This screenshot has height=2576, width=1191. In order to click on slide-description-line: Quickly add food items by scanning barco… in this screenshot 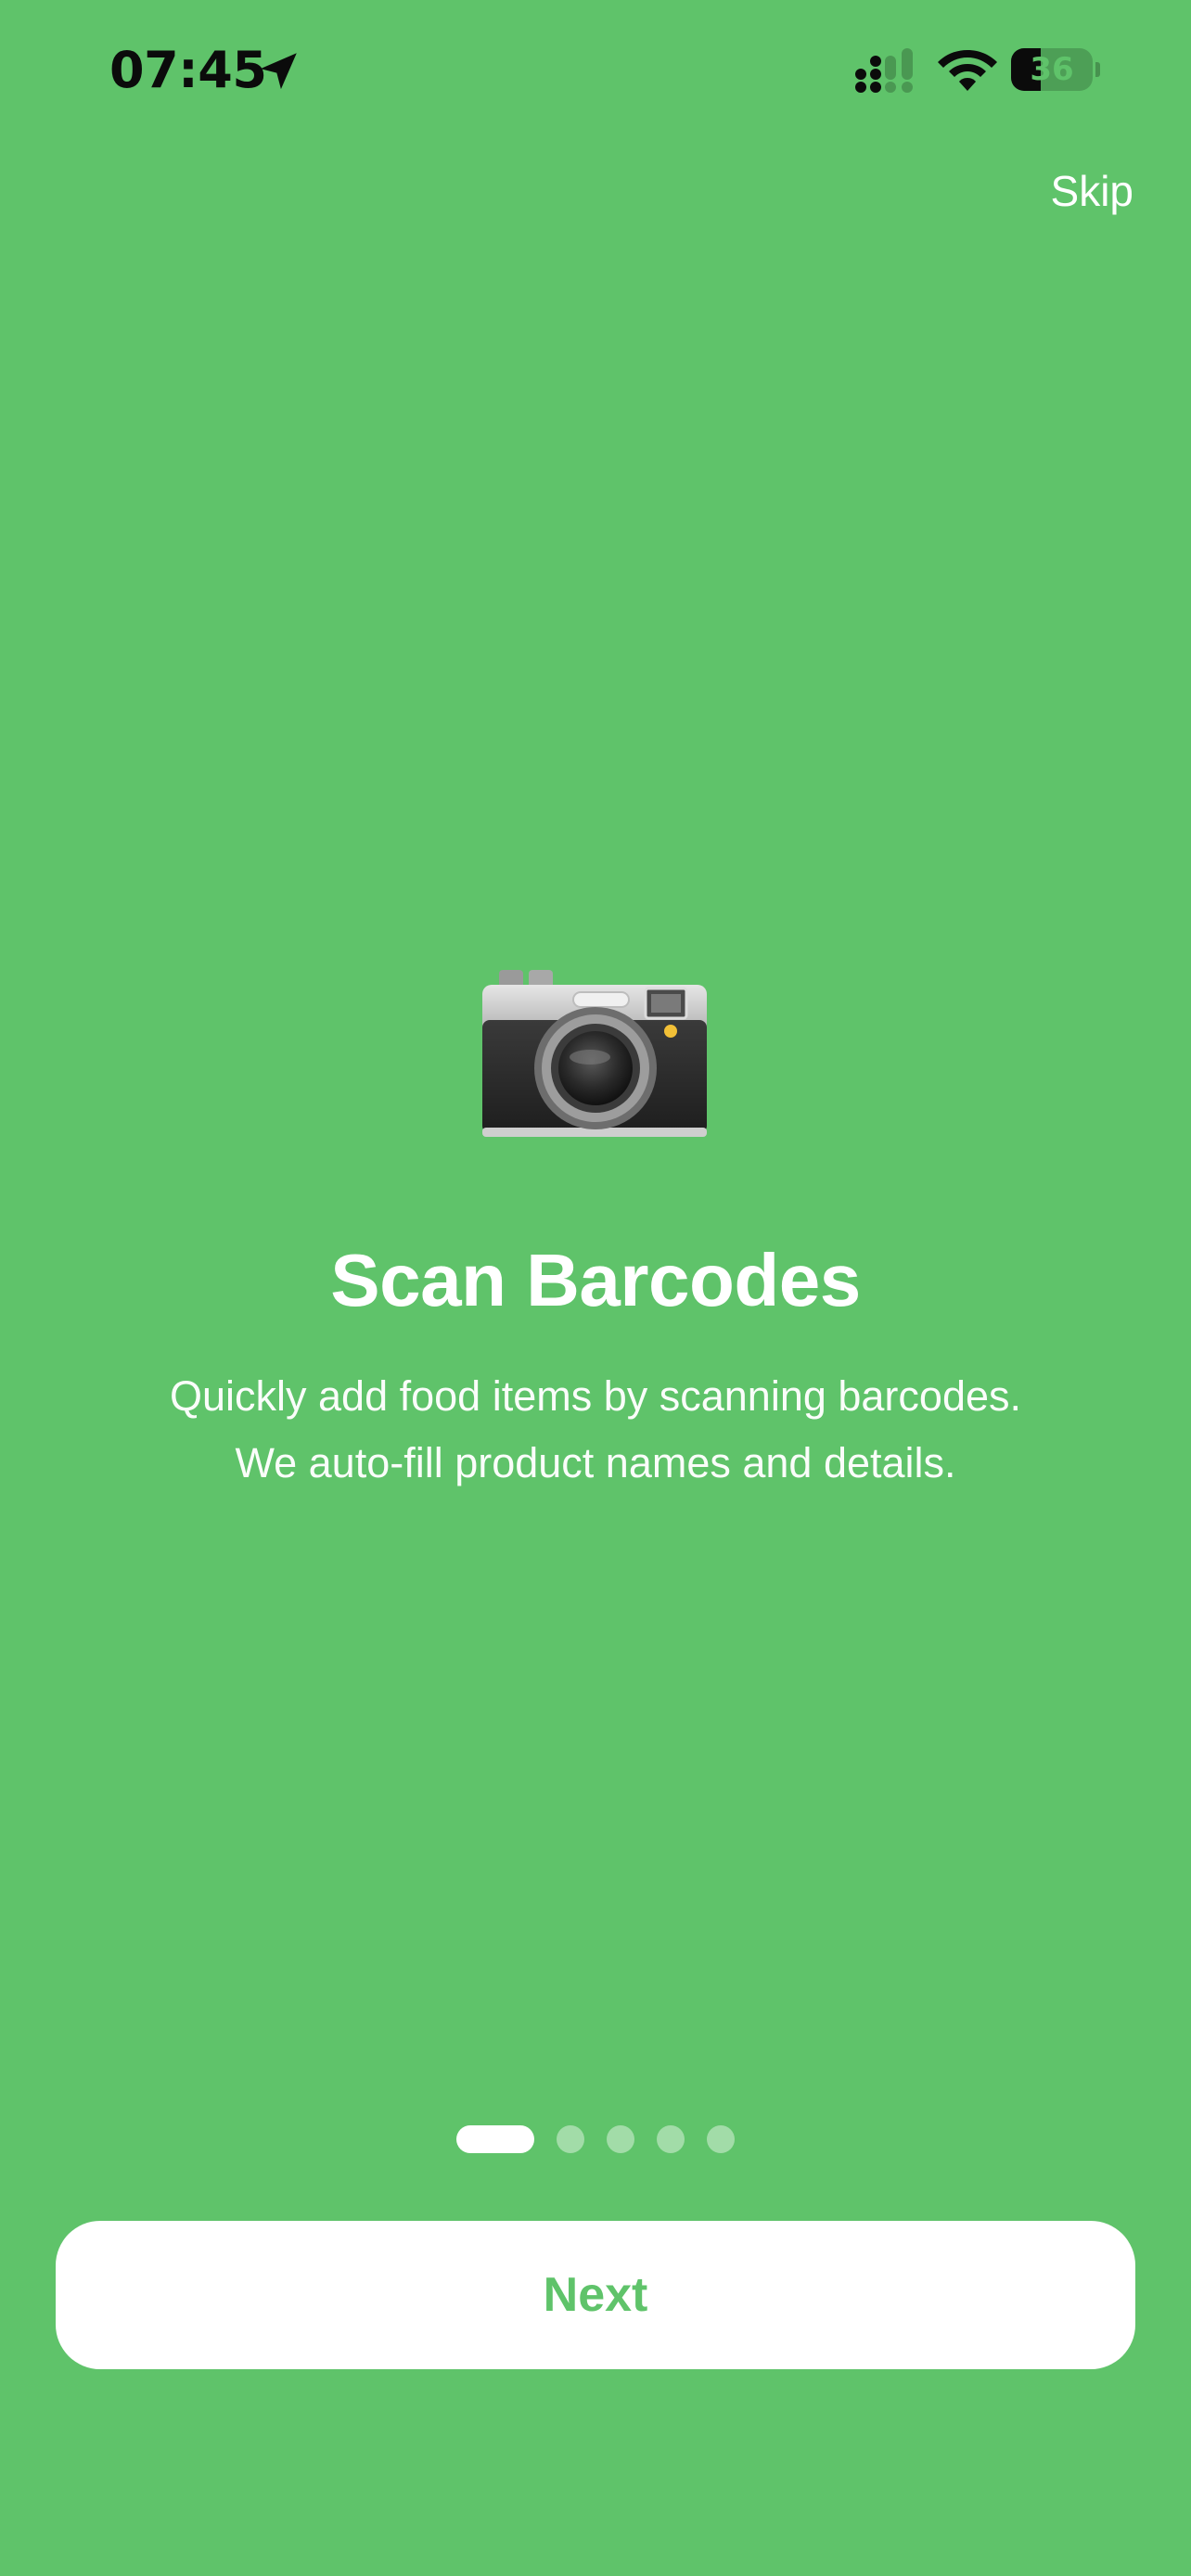, I will do `click(595, 1396)`.